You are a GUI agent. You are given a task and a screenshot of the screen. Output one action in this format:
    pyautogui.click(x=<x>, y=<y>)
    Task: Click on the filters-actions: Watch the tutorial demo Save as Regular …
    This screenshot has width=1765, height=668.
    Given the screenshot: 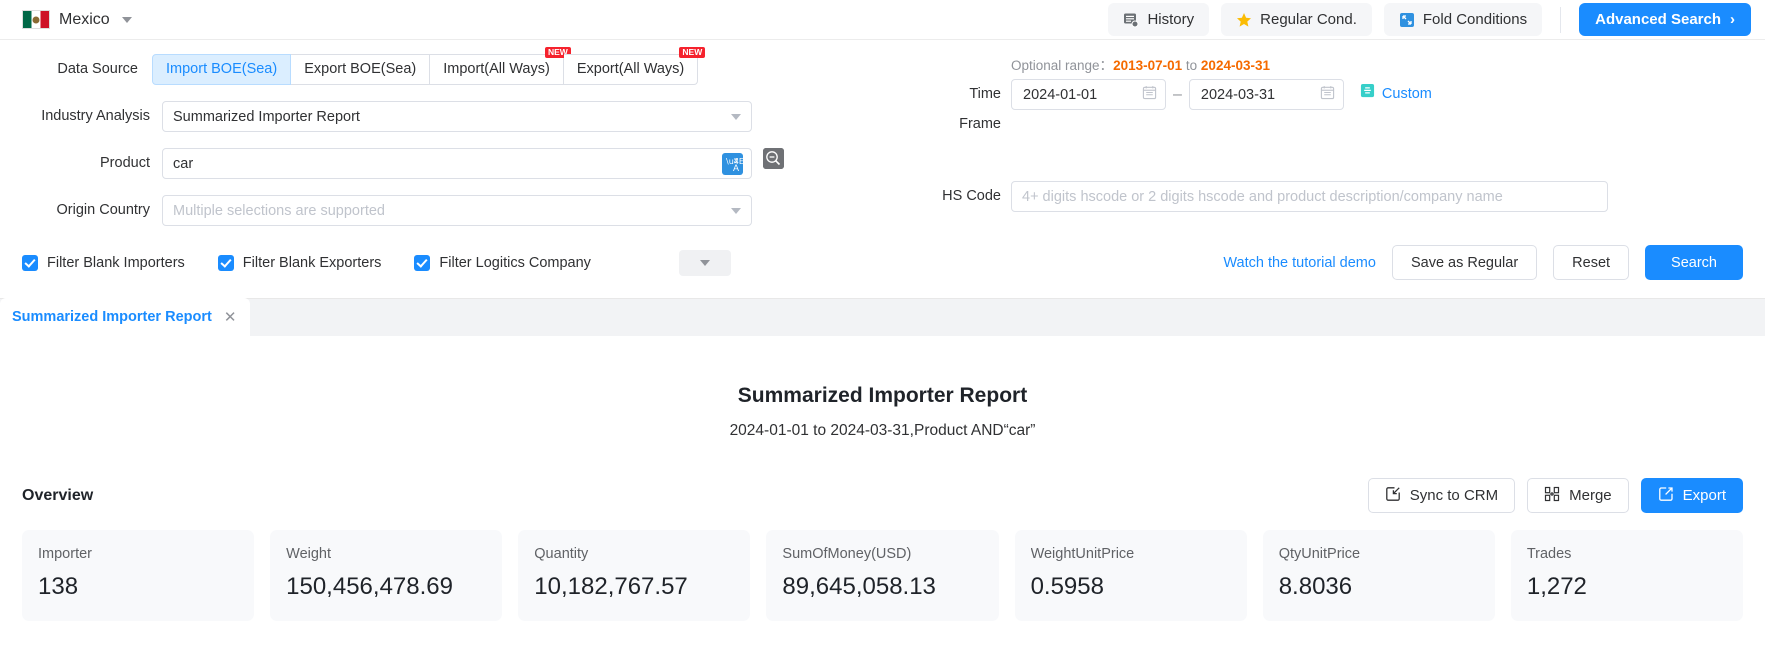 What is the action you would take?
    pyautogui.click(x=1483, y=262)
    